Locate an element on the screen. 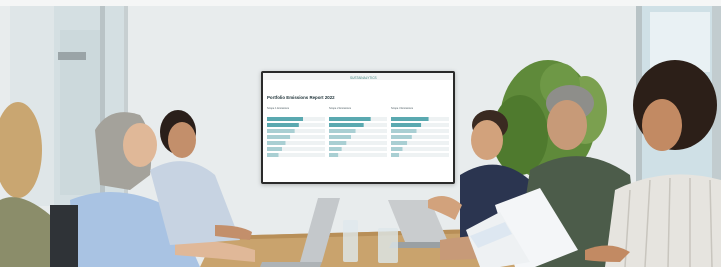 The width and height of the screenshot is (721, 267). wall-tv is located at coordinates (358, 127).